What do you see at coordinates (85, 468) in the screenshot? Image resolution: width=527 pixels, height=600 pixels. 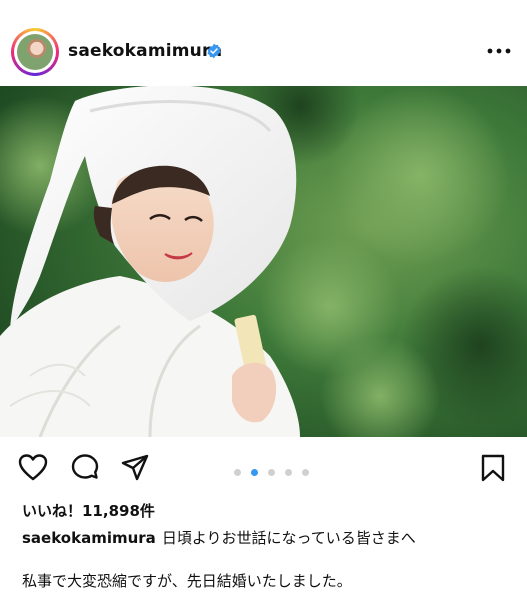 I see `comment-icon` at bounding box center [85, 468].